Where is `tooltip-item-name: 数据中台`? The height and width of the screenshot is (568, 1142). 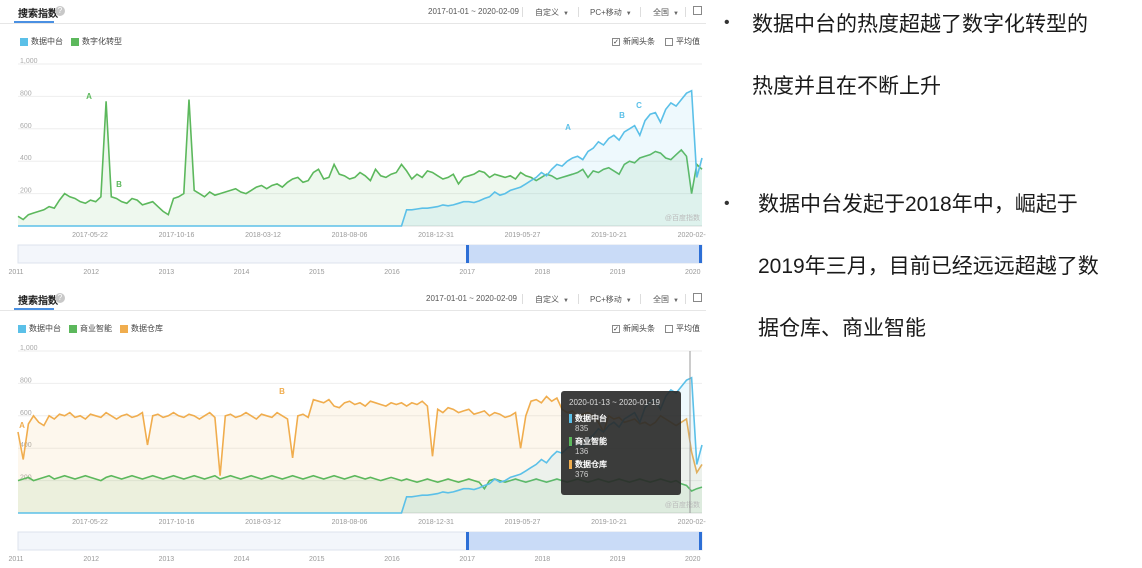
tooltip-item-name: 数据中台 is located at coordinates (591, 418).